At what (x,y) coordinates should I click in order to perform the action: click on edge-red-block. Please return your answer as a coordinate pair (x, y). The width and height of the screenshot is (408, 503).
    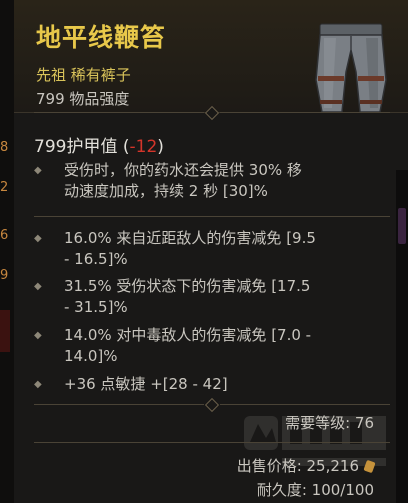
    Looking at the image, I should click on (5, 331).